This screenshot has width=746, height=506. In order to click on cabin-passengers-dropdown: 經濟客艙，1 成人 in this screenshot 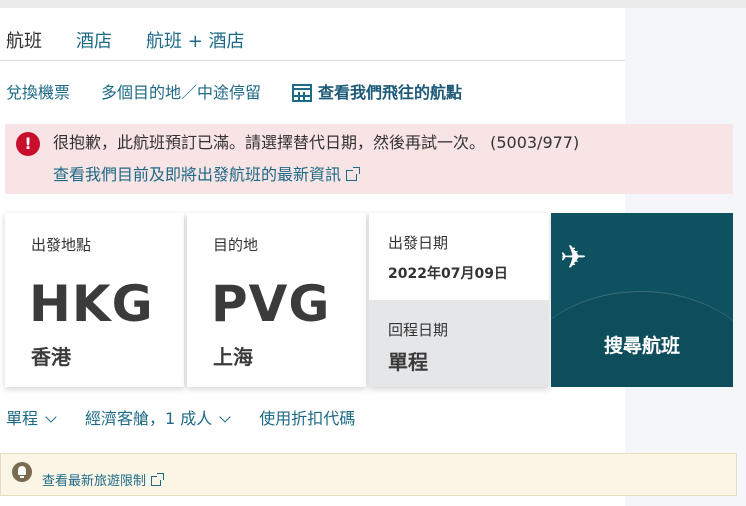, I will do `click(158, 419)`.